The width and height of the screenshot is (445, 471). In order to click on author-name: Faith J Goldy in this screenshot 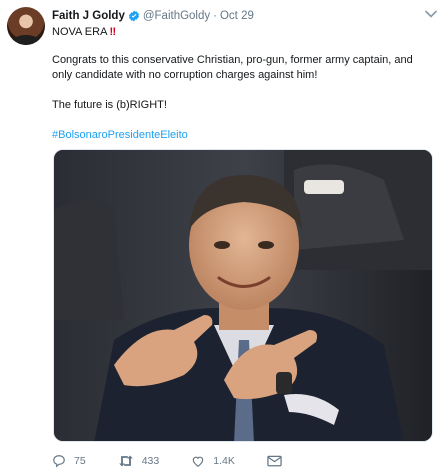, I will do `click(88, 16)`.